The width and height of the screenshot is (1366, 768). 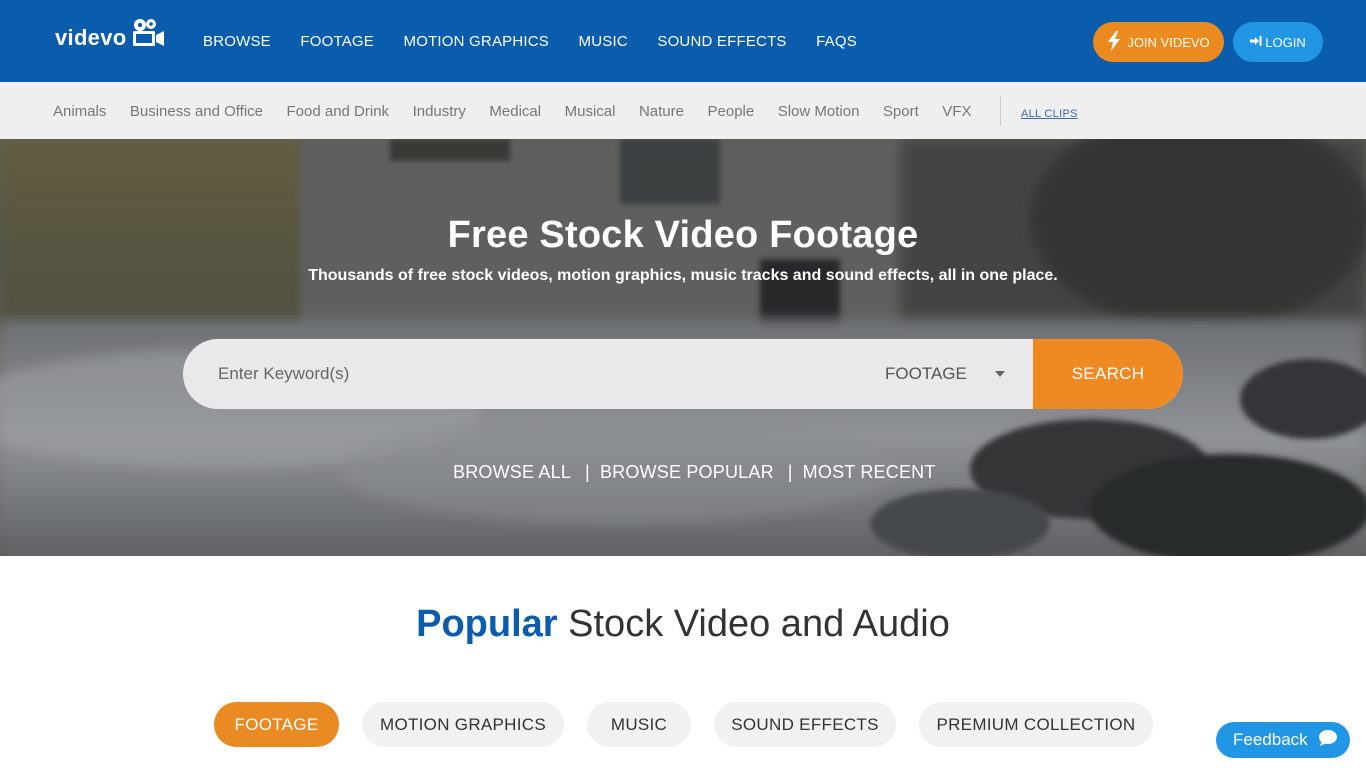 What do you see at coordinates (196, 111) in the screenshot?
I see `category-business-office: Business and Office` at bounding box center [196, 111].